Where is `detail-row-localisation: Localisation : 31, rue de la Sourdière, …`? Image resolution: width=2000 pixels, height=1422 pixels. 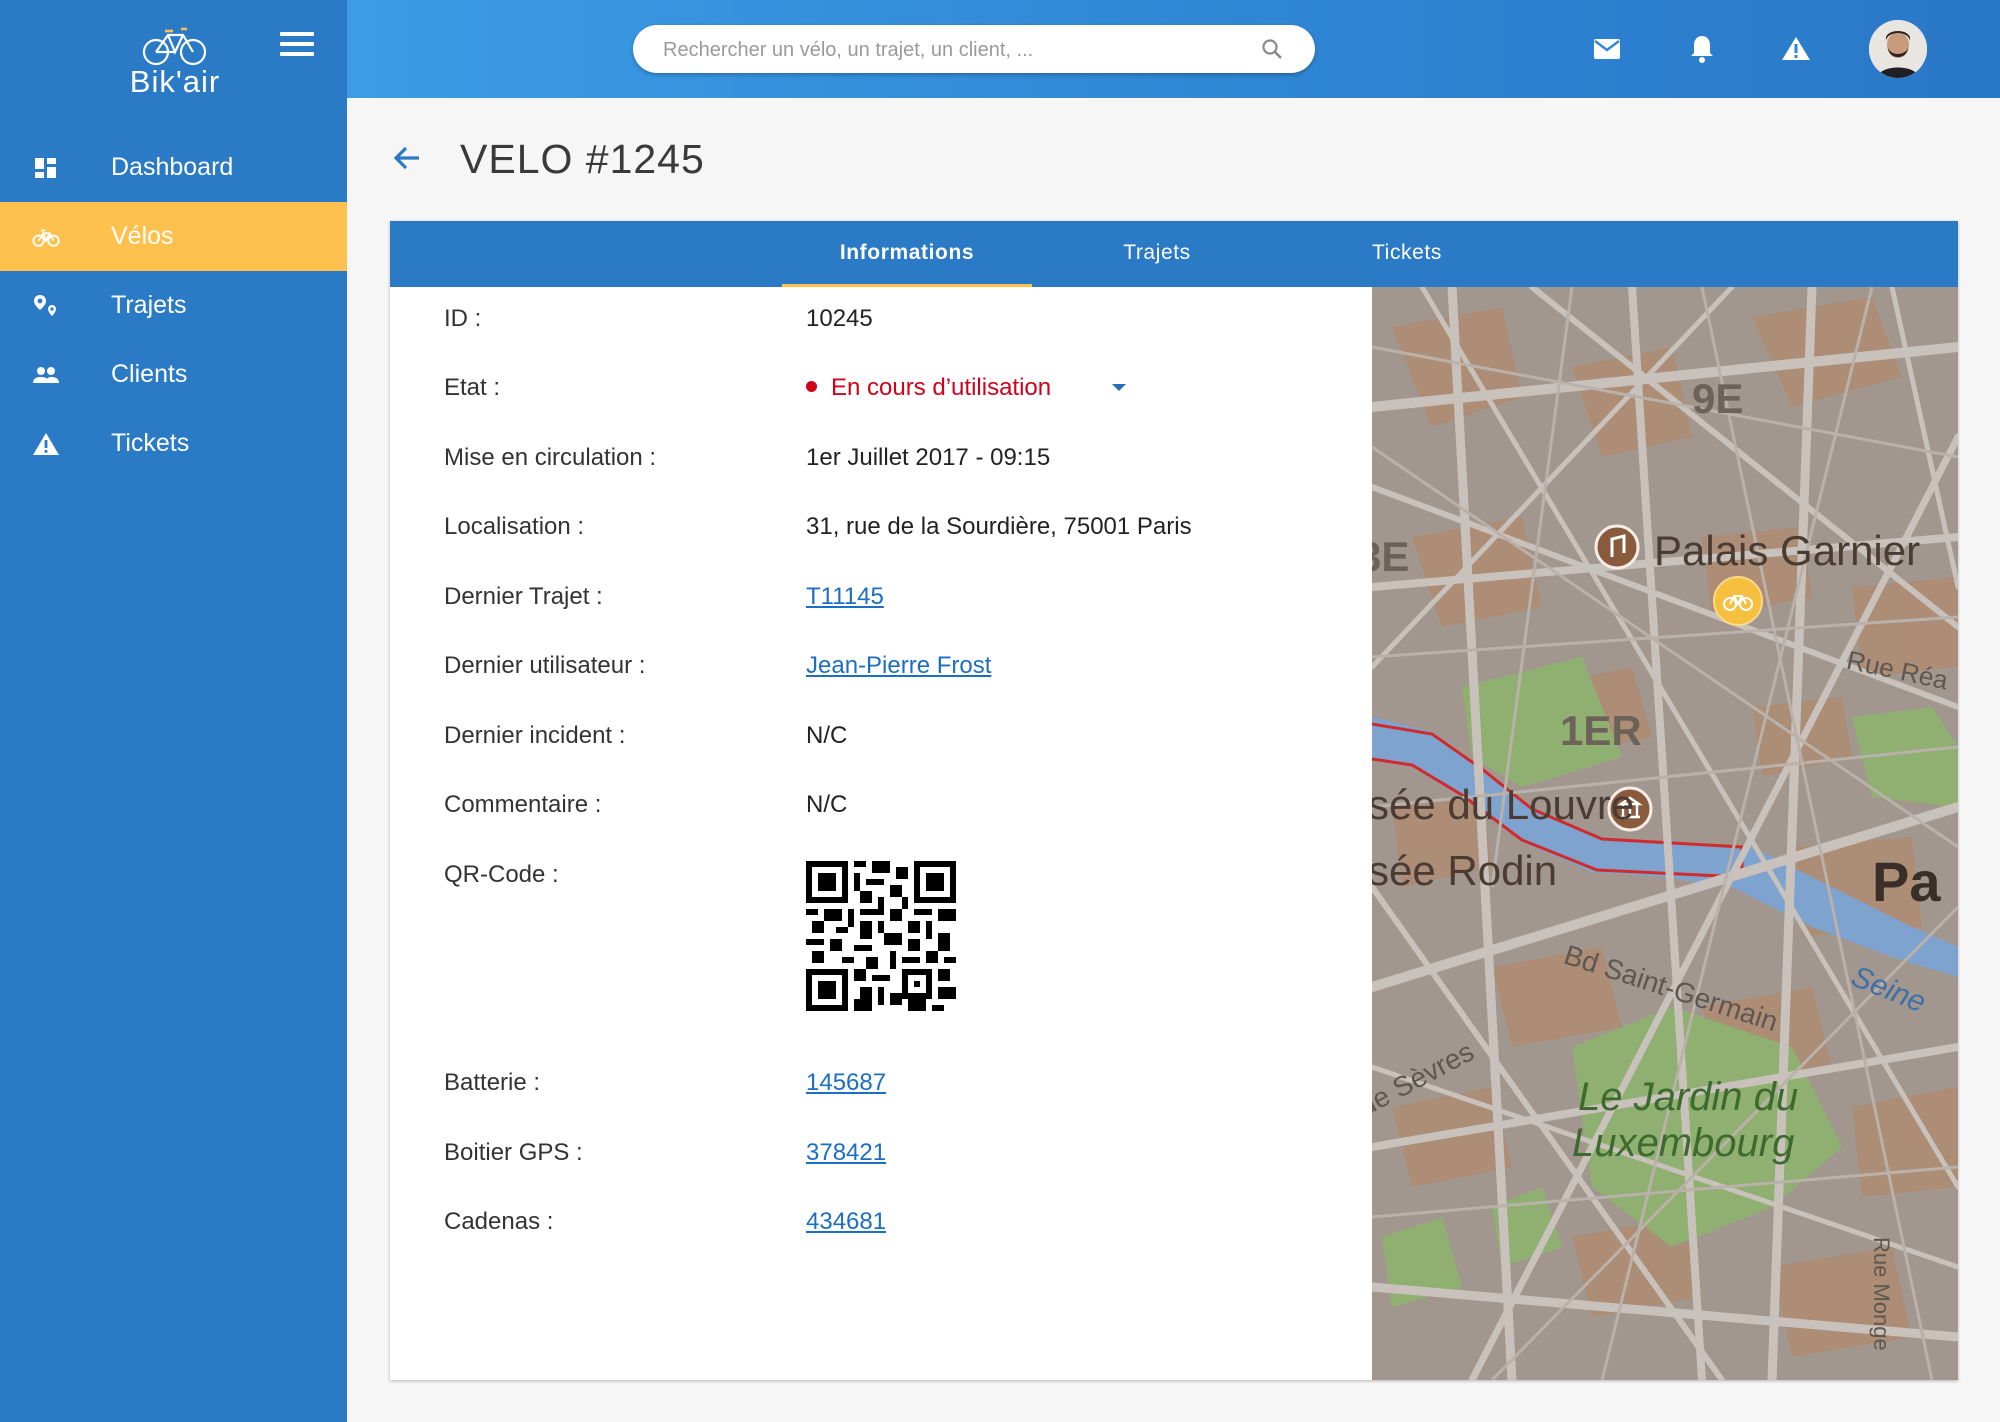
detail-row-localisation: Localisation : 31, rue de la Sourdière, … is located at coordinates (894, 533).